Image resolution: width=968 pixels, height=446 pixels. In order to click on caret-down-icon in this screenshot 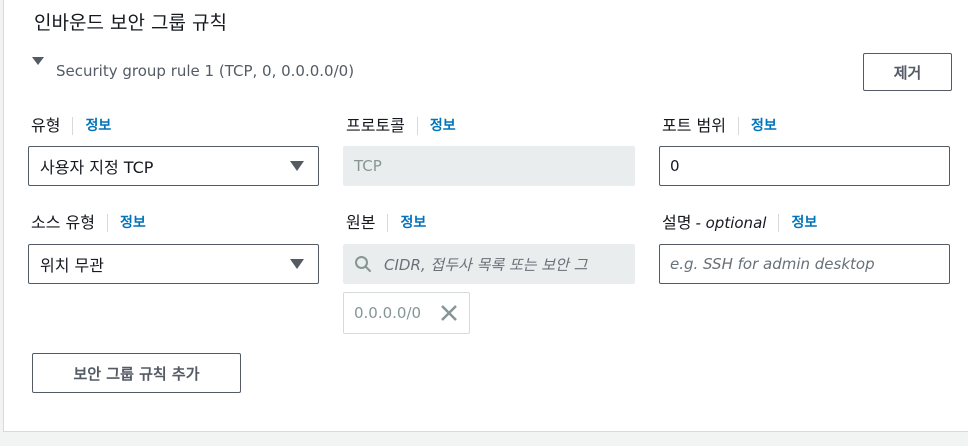, I will do `click(38, 61)`.